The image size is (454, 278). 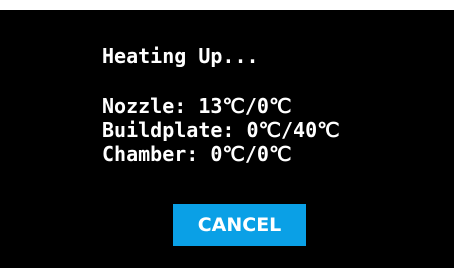 I want to click on buildplate-temperature: Buildplate: 0℃/40℃, so click(x=221, y=130).